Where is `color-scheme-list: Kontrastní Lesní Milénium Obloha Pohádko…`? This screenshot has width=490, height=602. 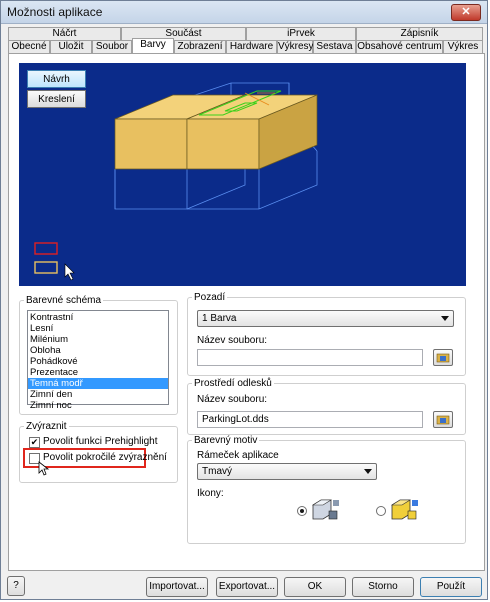
color-scheme-list: Kontrastní Lesní Milénium Obloha Pohádko… is located at coordinates (98, 360).